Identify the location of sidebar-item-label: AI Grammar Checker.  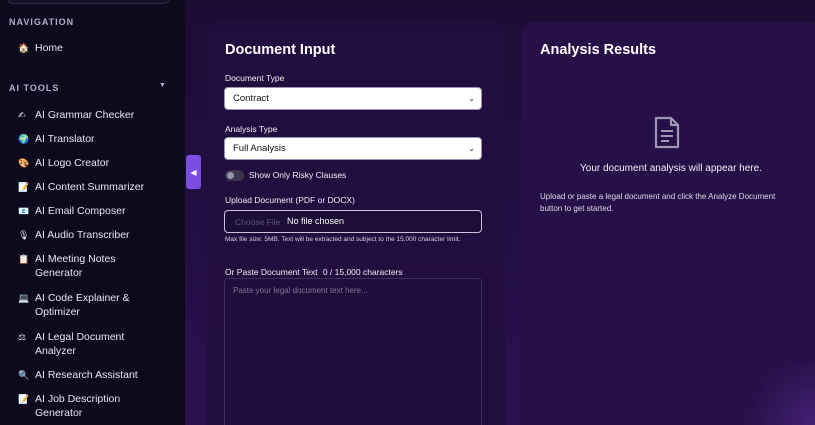
(85, 115).